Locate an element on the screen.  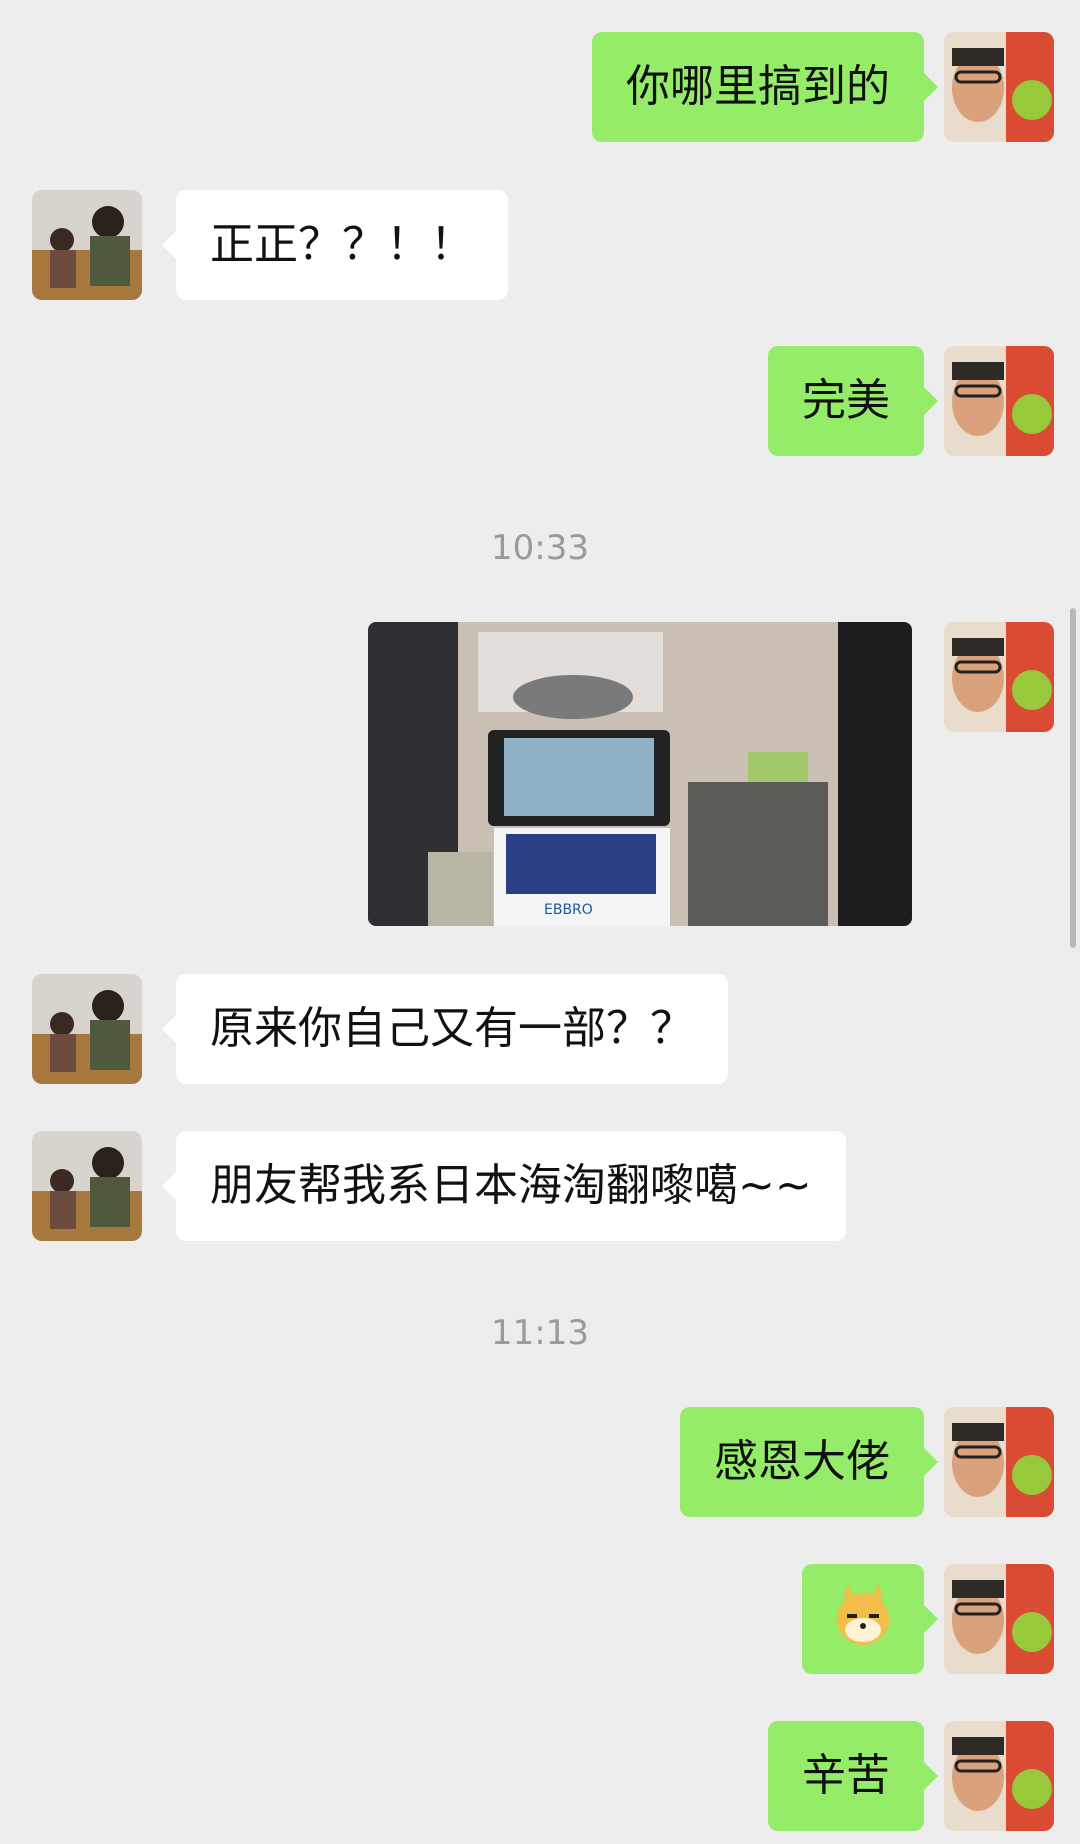
message-text: 正正？？！！ is located at coordinates (342, 244).